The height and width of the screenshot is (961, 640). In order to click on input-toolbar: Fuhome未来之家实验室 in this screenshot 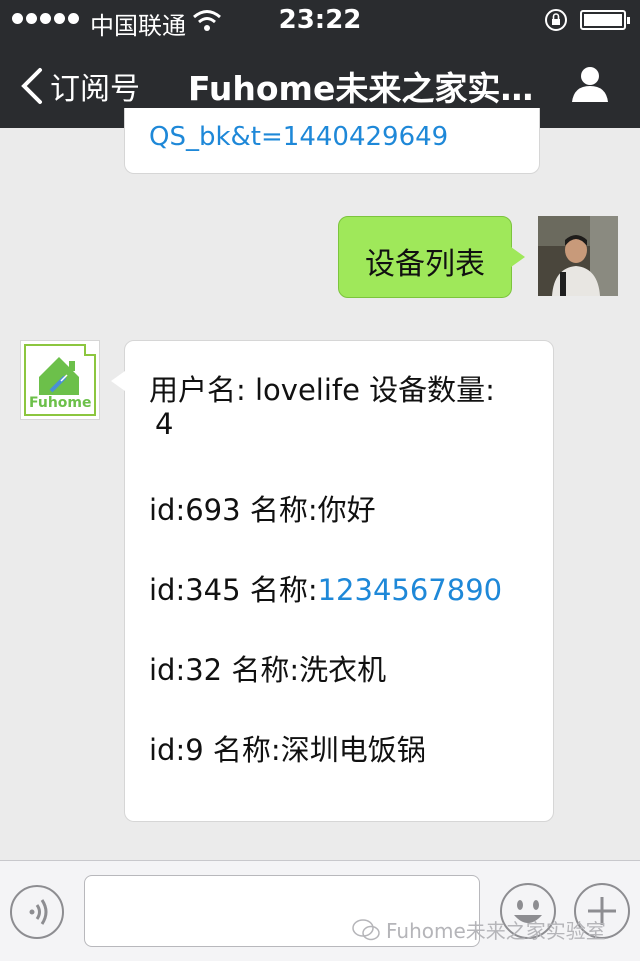, I will do `click(320, 910)`.